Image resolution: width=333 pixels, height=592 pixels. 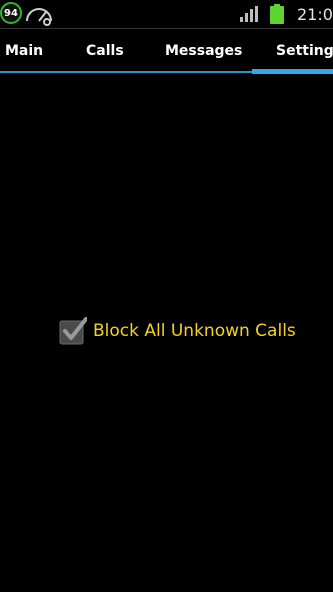 I want to click on tab-calls: Calls, so click(x=105, y=51).